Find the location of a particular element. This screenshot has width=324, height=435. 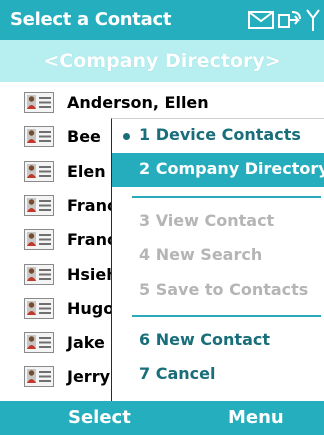

menu-item-1: 1 Device Contacts is located at coordinates (218, 136).